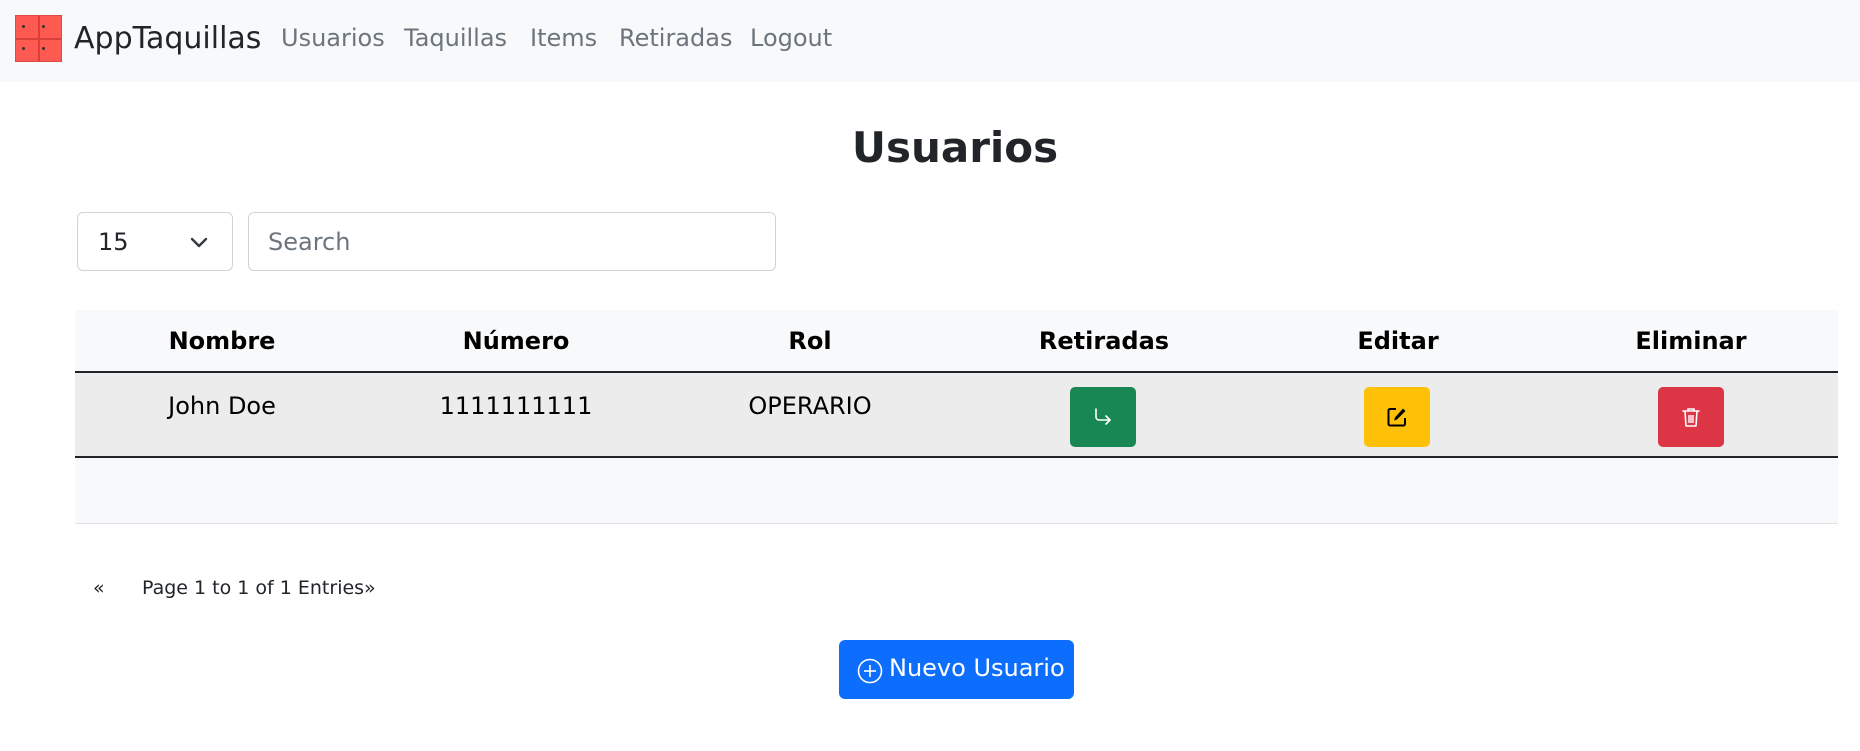 This screenshot has width=1860, height=751. What do you see at coordinates (791, 38) in the screenshot?
I see `nav-logout: Logout` at bounding box center [791, 38].